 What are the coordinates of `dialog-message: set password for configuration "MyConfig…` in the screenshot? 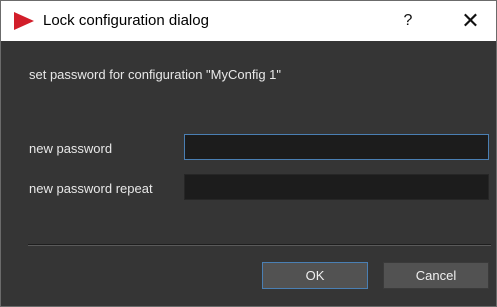 It's located at (155, 74).